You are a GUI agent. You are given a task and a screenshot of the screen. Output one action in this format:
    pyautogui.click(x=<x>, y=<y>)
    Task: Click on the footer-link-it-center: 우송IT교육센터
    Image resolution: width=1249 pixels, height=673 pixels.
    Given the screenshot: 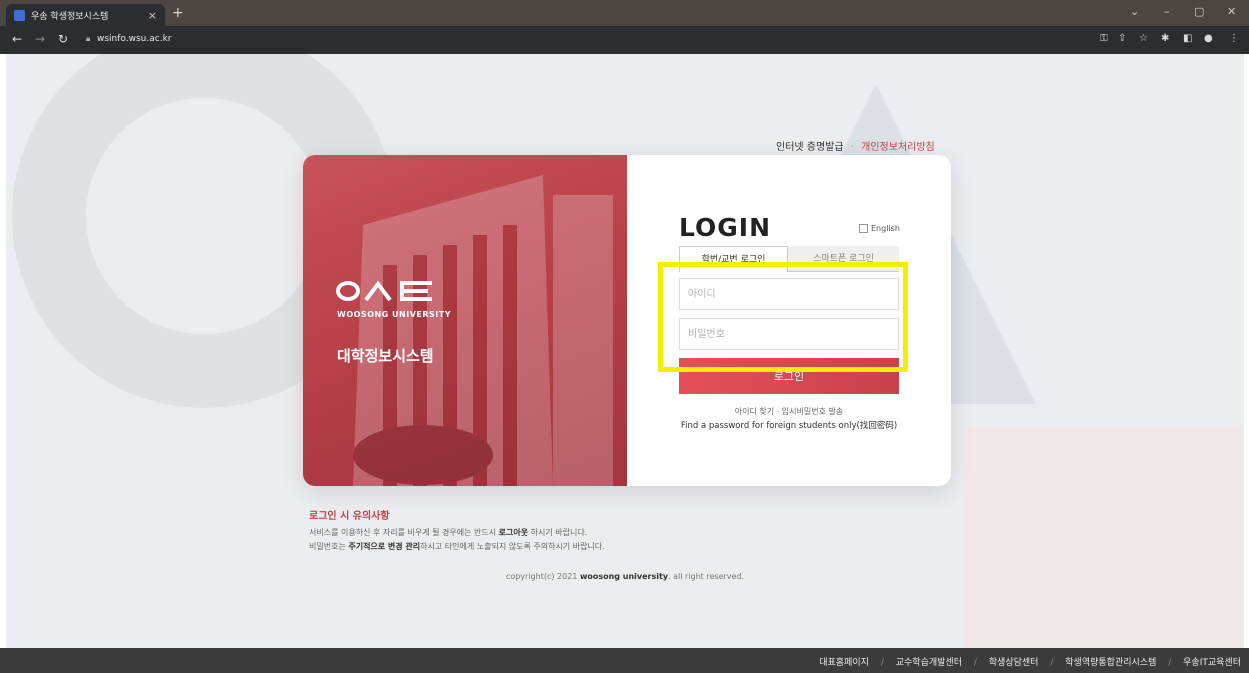 What is the action you would take?
    pyautogui.click(x=1212, y=663)
    